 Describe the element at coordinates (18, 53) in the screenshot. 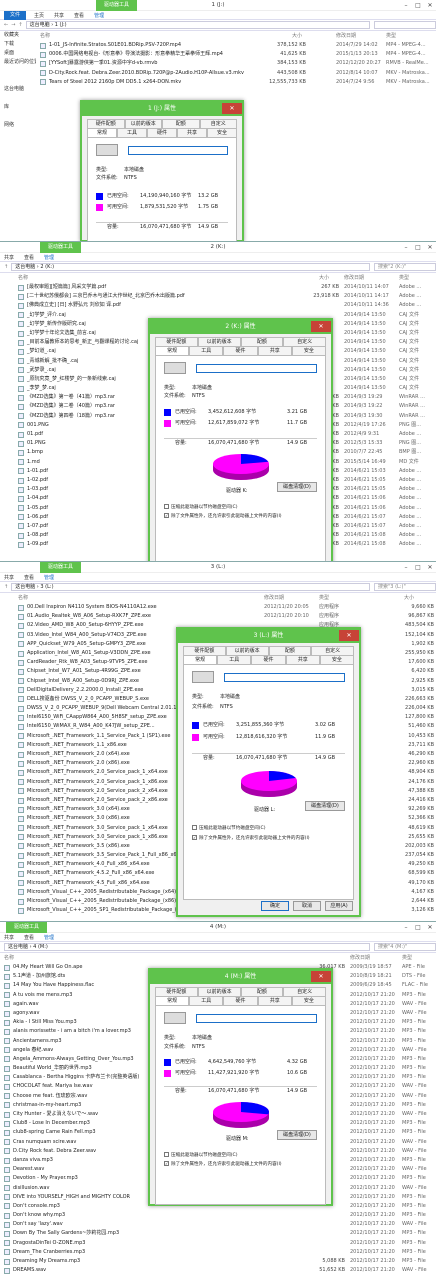

I see `sidebar-item: 桌面` at that location.